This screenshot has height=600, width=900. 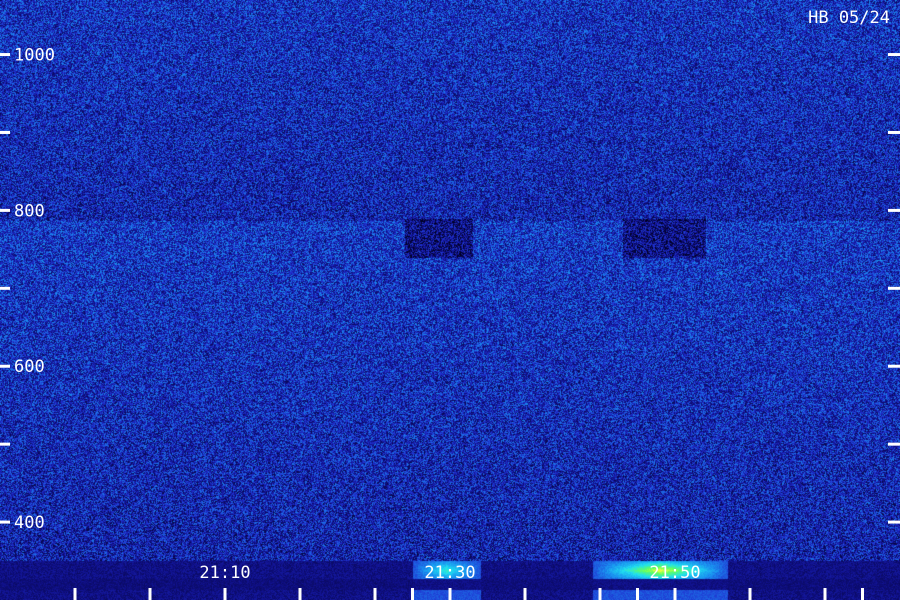 I want to click on station-date-label: HB 05/24, so click(x=849, y=18).